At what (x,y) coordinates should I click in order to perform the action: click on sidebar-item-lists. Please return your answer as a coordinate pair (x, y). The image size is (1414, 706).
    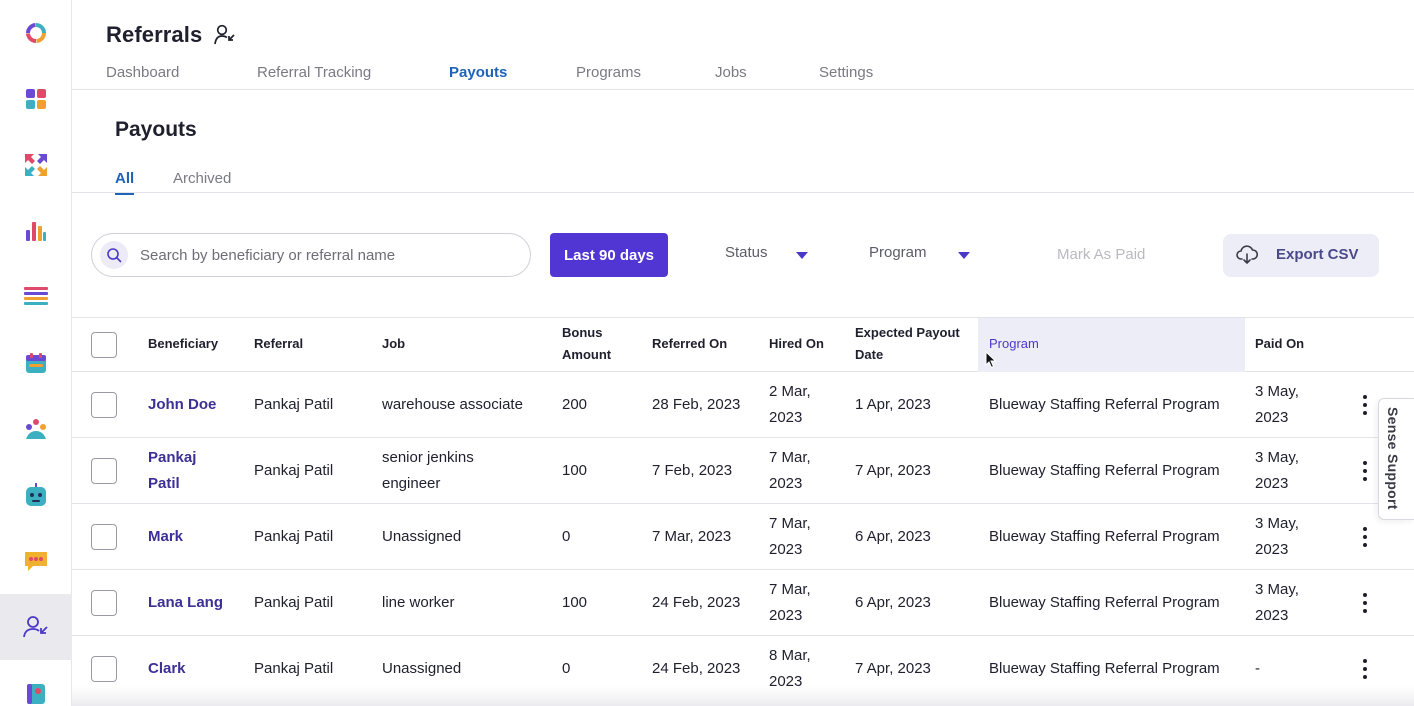
    Looking at the image, I should click on (36, 297).